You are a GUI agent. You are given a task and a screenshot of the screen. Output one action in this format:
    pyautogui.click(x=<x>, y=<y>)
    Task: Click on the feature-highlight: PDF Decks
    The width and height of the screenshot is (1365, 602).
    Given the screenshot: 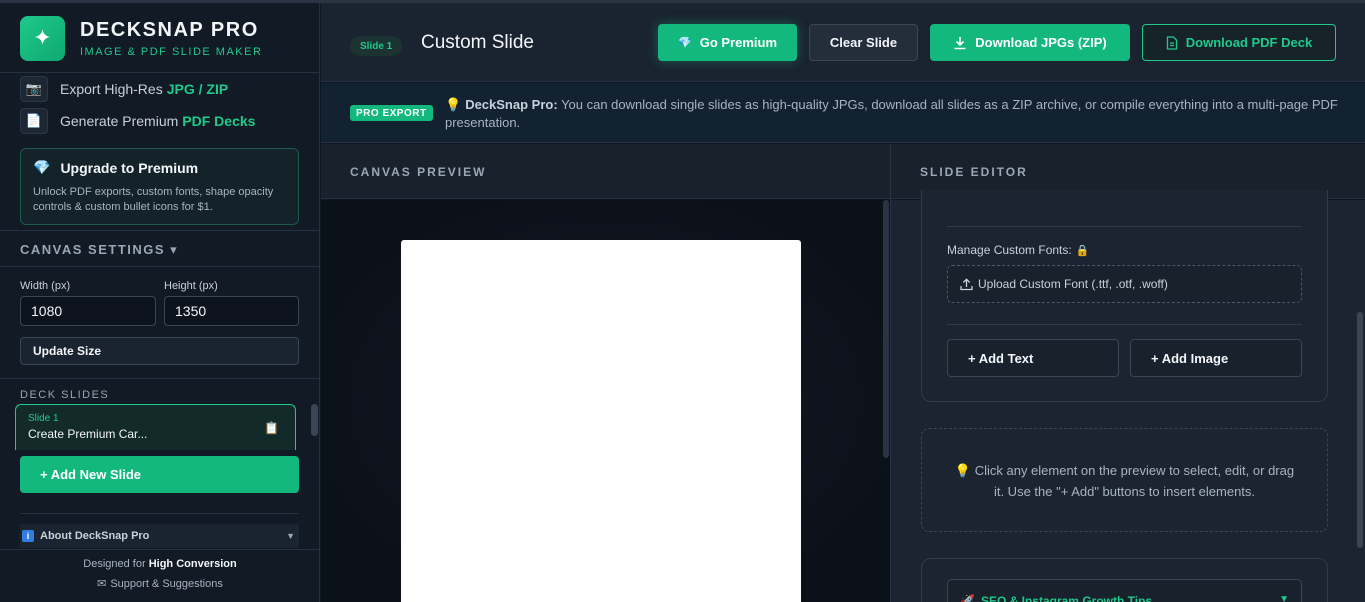 What is the action you would take?
    pyautogui.click(x=219, y=121)
    